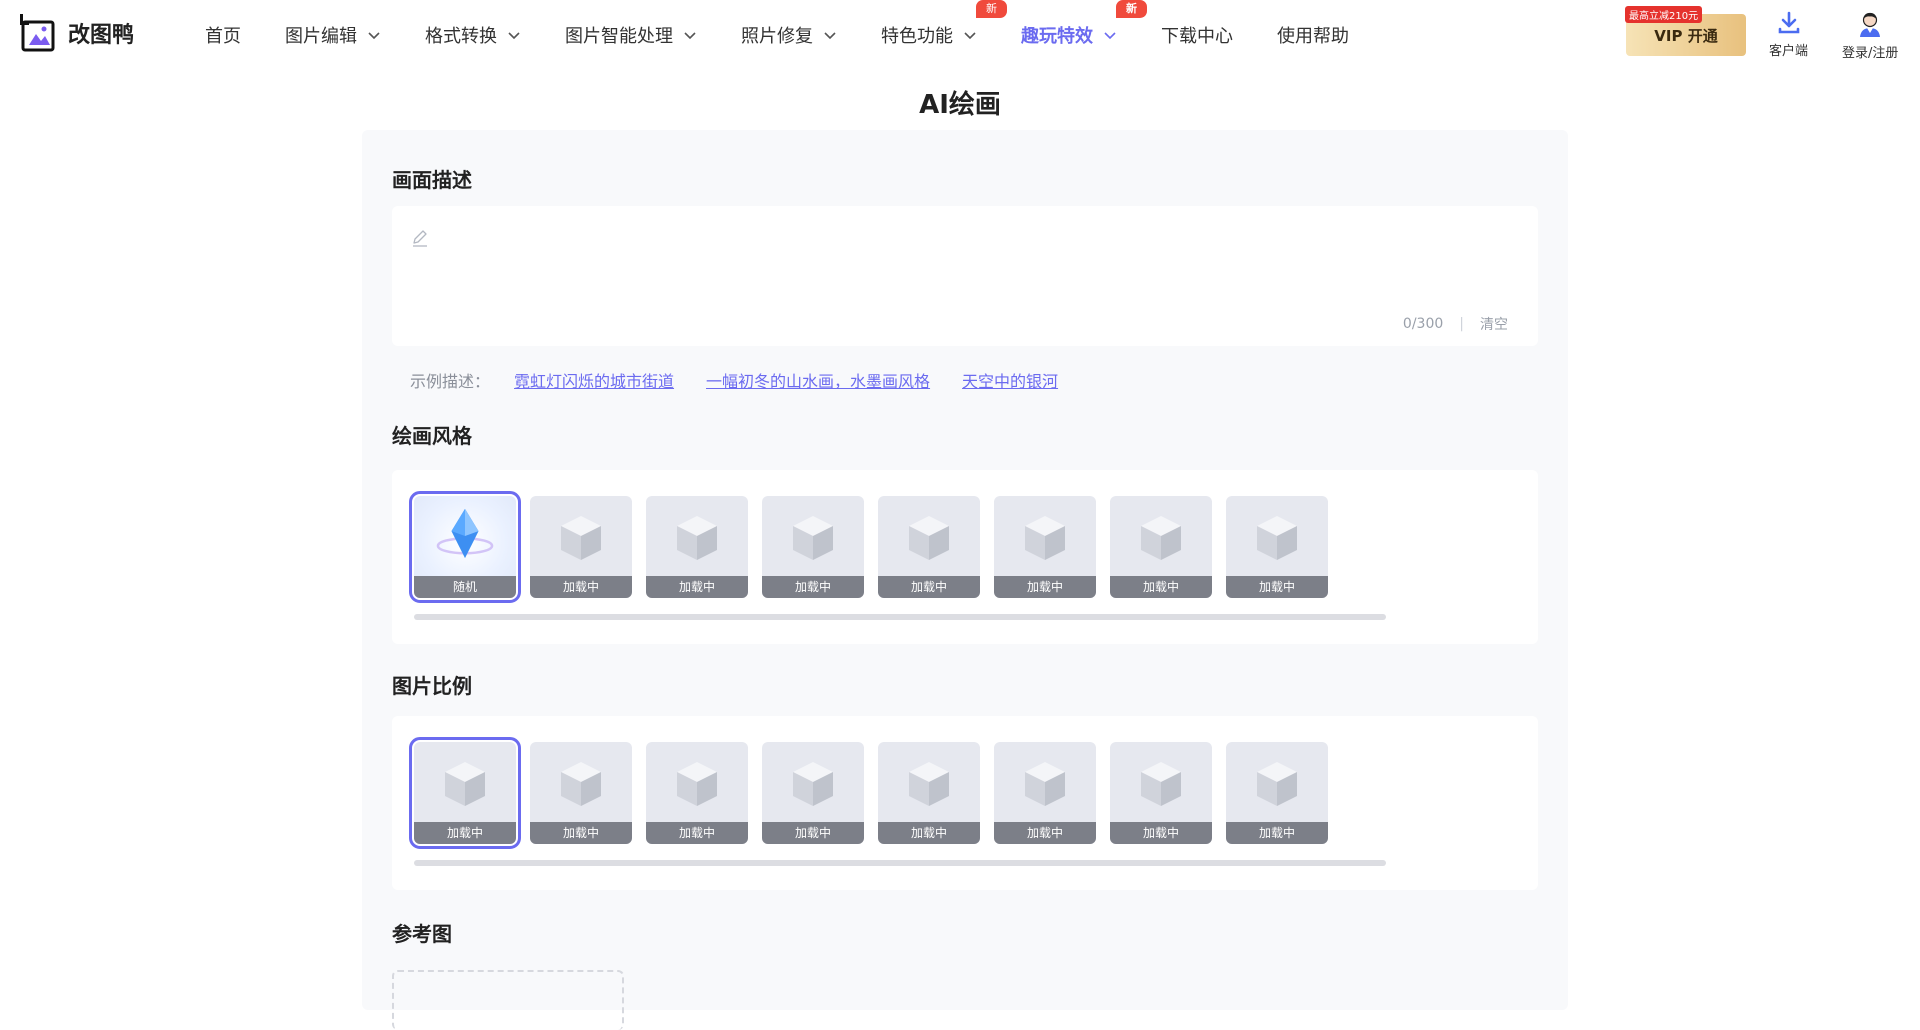  Describe the element at coordinates (465, 587) in the screenshot. I see `style-option-caption: 随机` at that location.